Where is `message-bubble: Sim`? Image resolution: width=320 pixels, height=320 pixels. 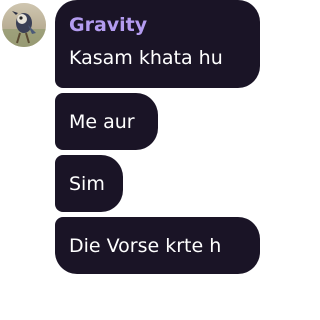
message-bubble: Sim is located at coordinates (89, 183).